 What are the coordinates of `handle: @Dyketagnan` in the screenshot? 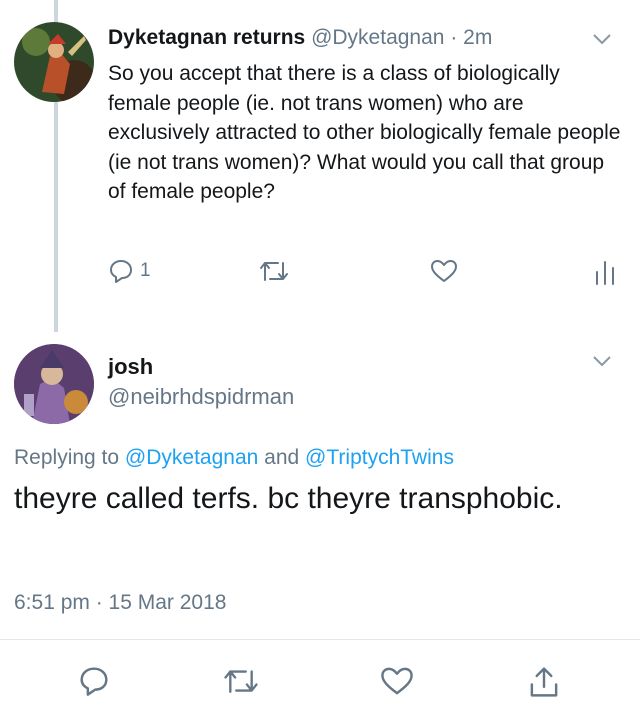 It's located at (377, 37).